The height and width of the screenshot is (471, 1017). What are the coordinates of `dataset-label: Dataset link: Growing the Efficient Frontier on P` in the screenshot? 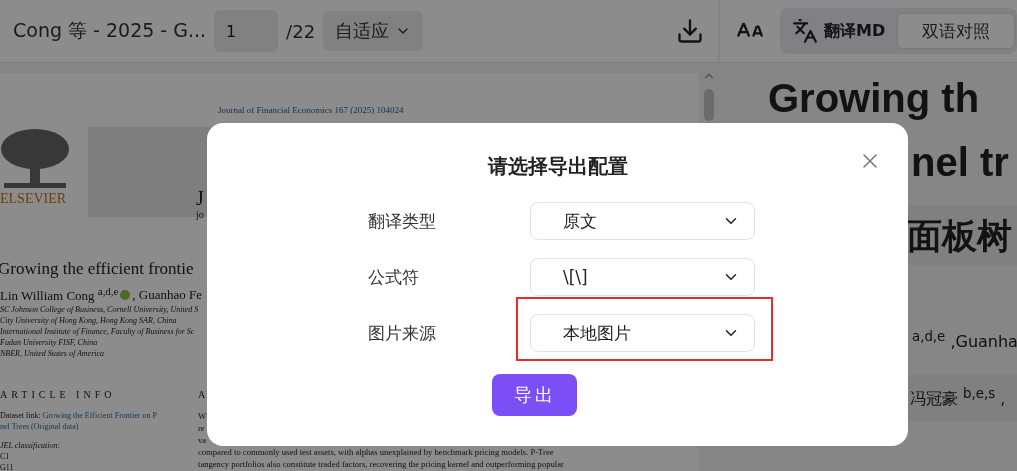 It's located at (78, 416).